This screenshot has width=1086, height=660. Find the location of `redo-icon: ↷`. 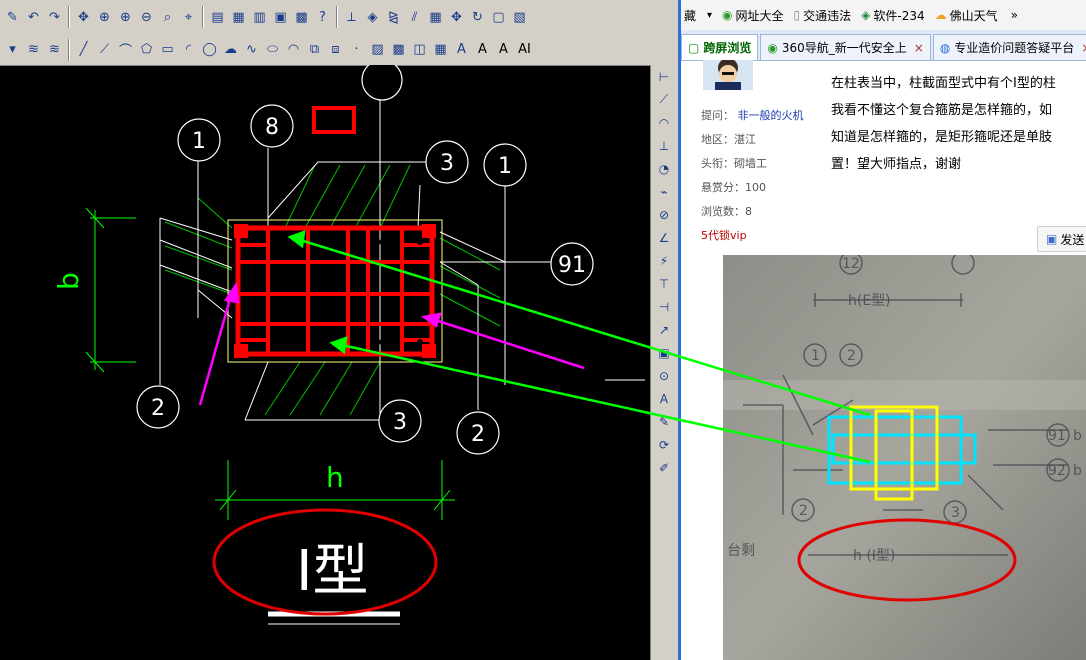

redo-icon: ↷ is located at coordinates (54, 17).